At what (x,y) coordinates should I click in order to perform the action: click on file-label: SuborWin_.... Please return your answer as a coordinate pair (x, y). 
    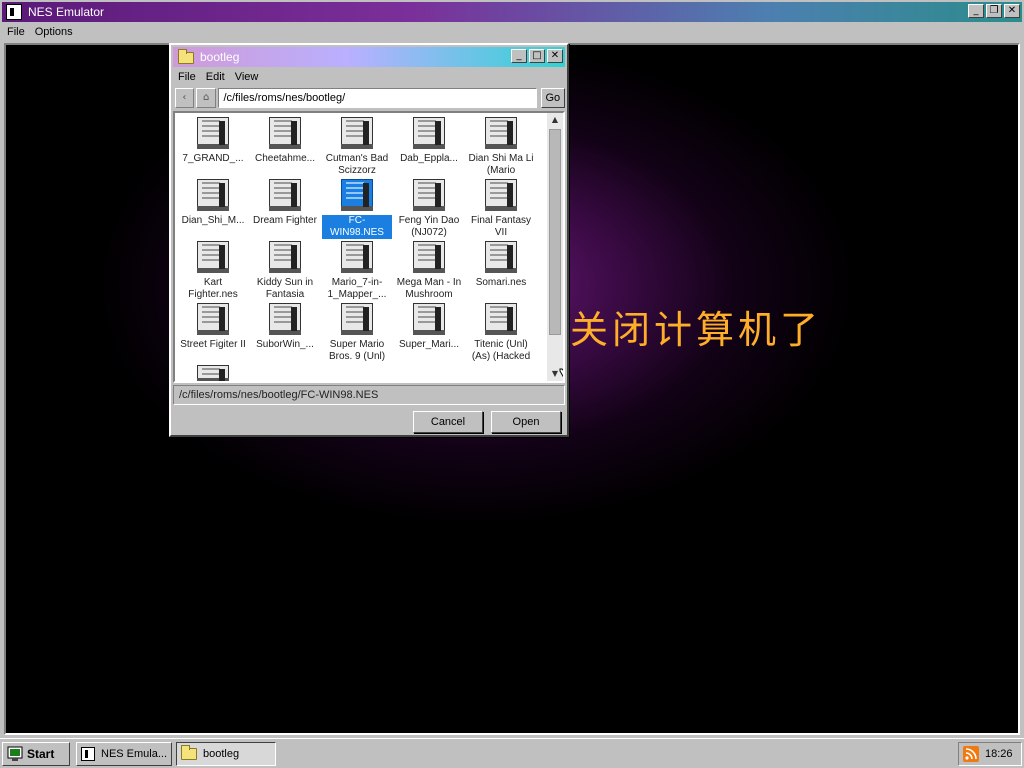
    Looking at the image, I should click on (285, 344).